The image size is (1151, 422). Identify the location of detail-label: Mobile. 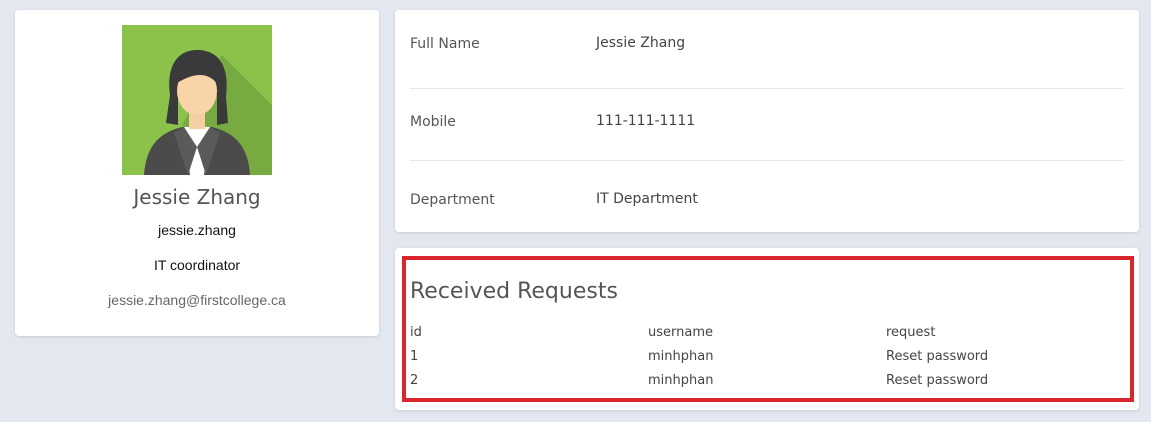
(433, 122).